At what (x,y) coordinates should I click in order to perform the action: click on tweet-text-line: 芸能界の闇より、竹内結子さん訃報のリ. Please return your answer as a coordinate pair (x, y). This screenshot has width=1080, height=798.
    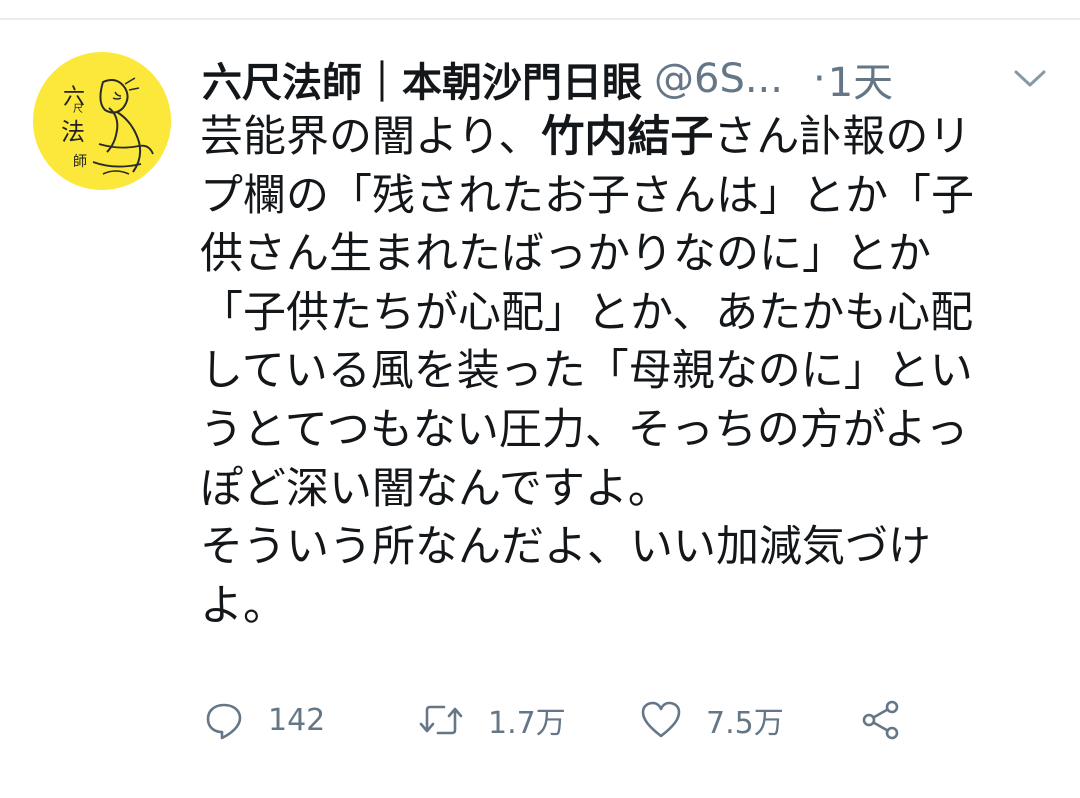
    Looking at the image, I should click on (586, 137).